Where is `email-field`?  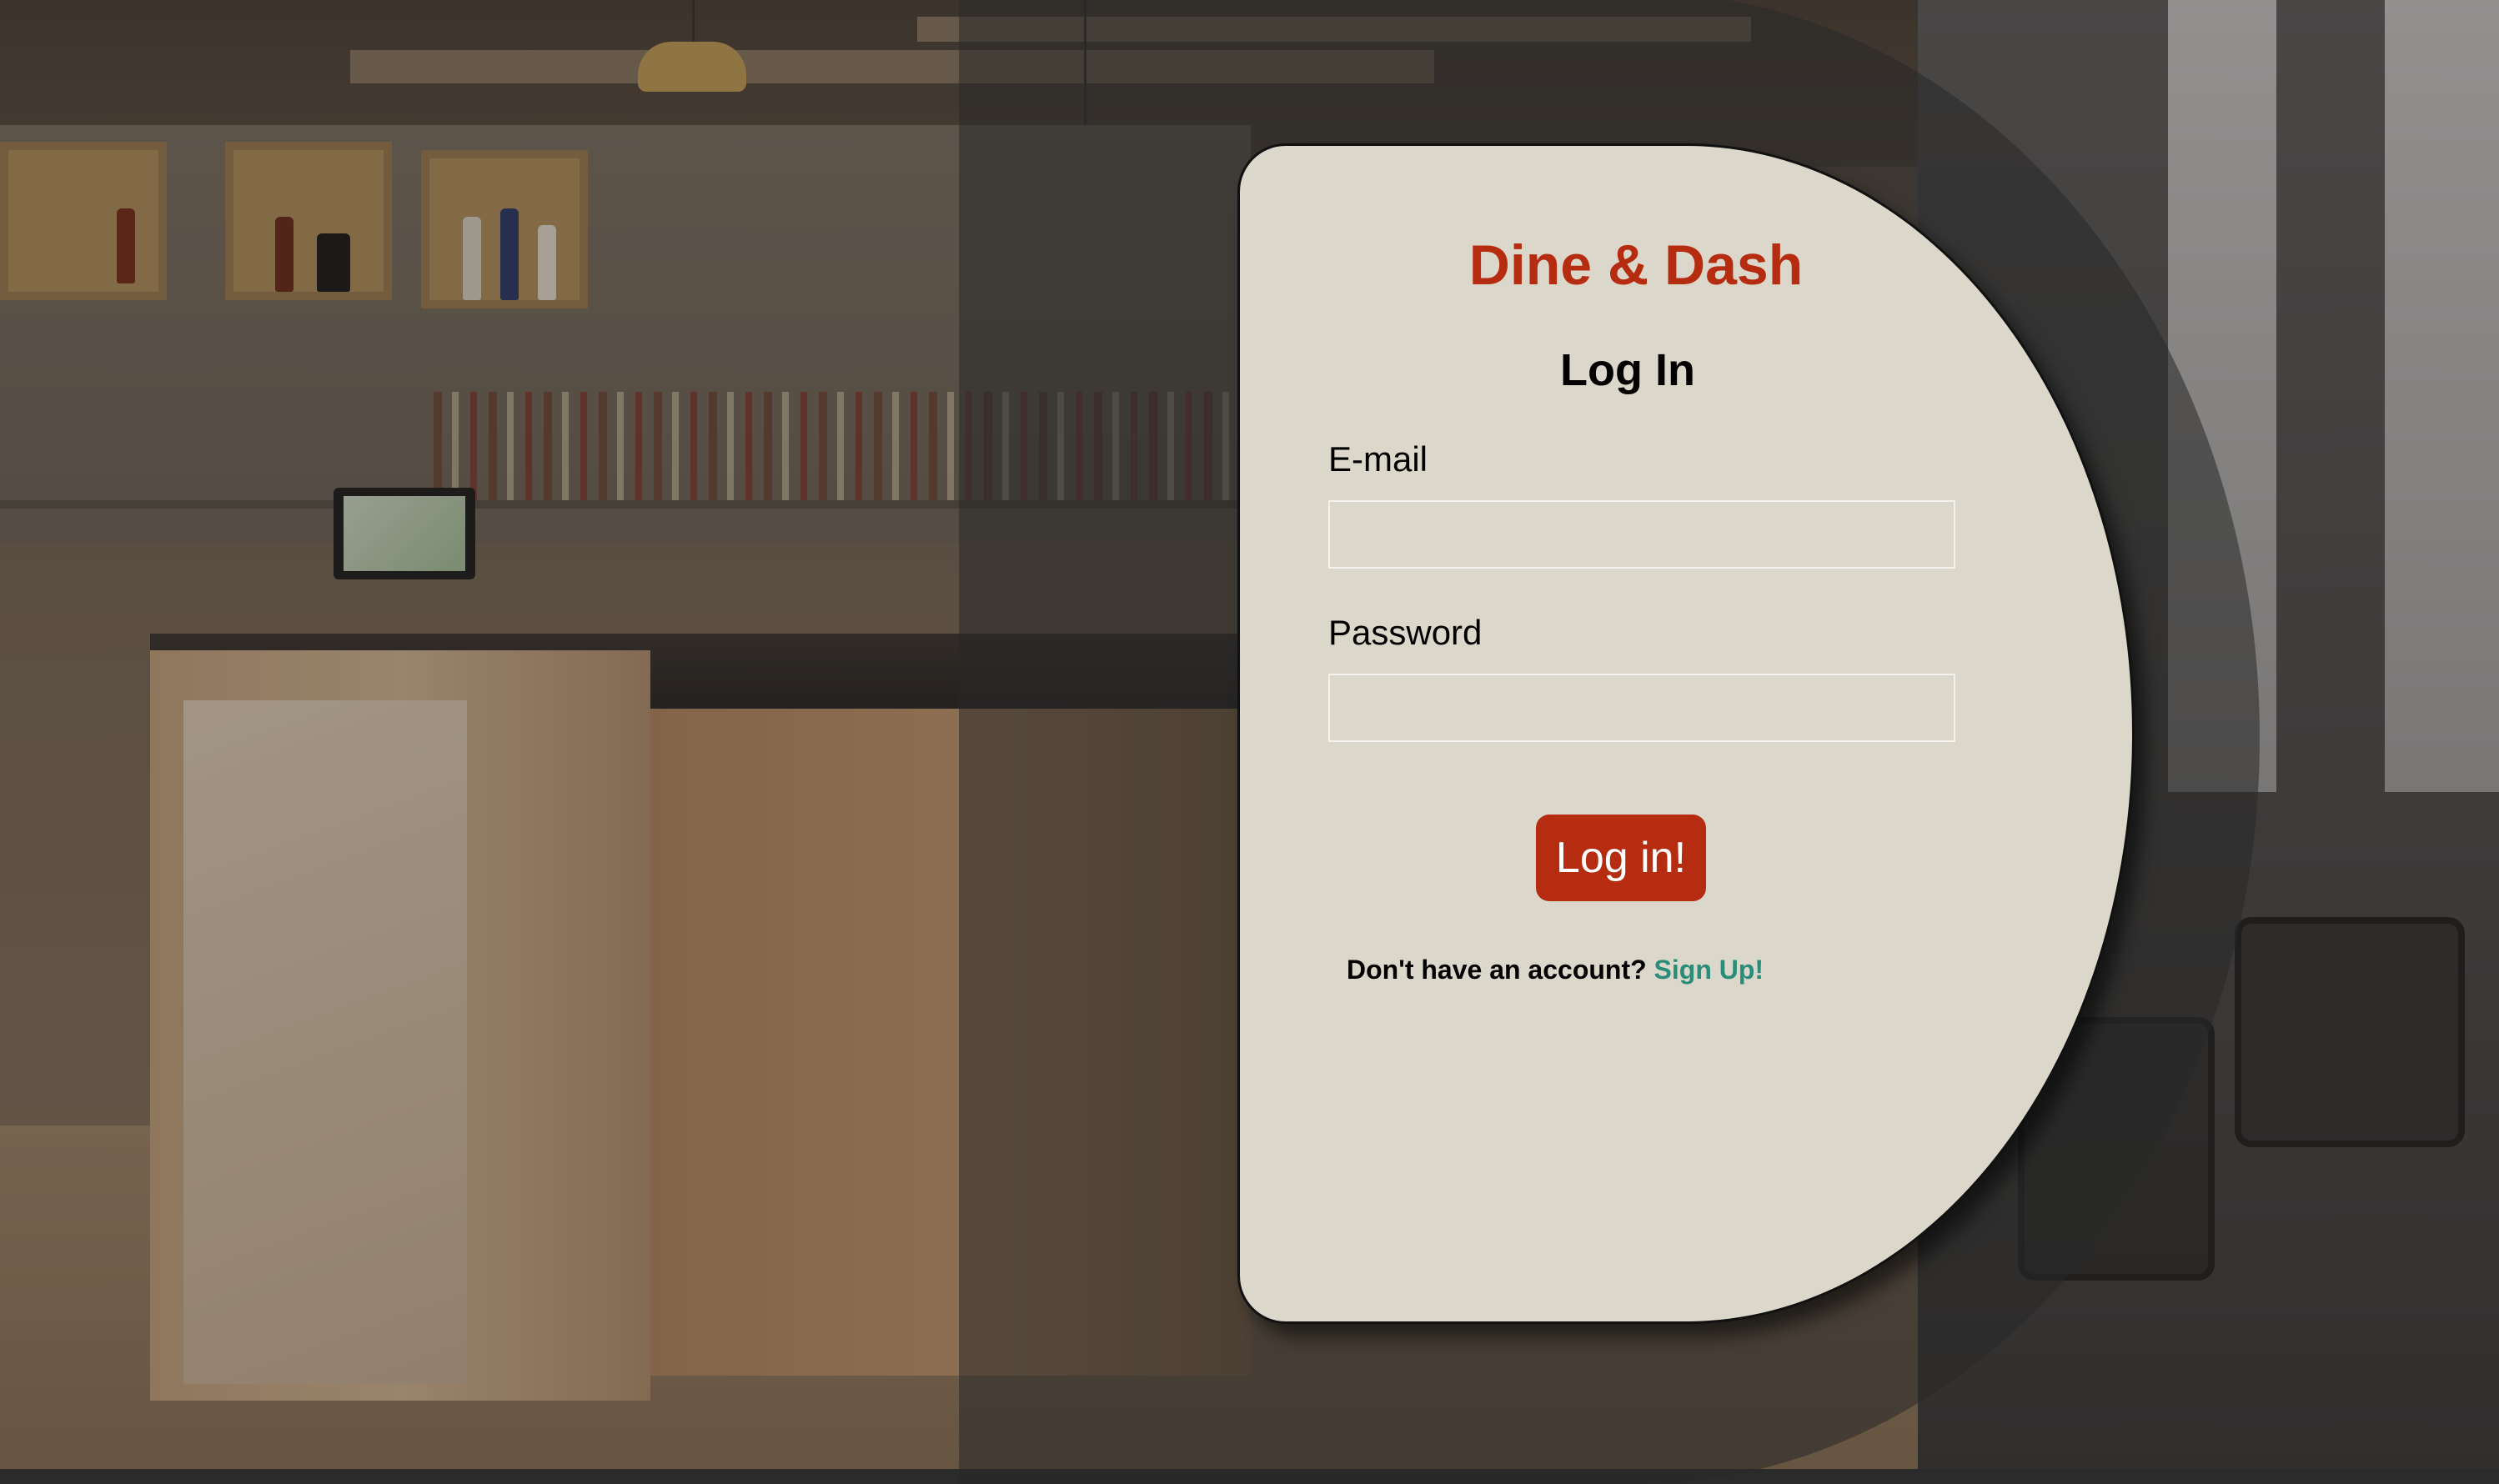 email-field is located at coordinates (1641, 534).